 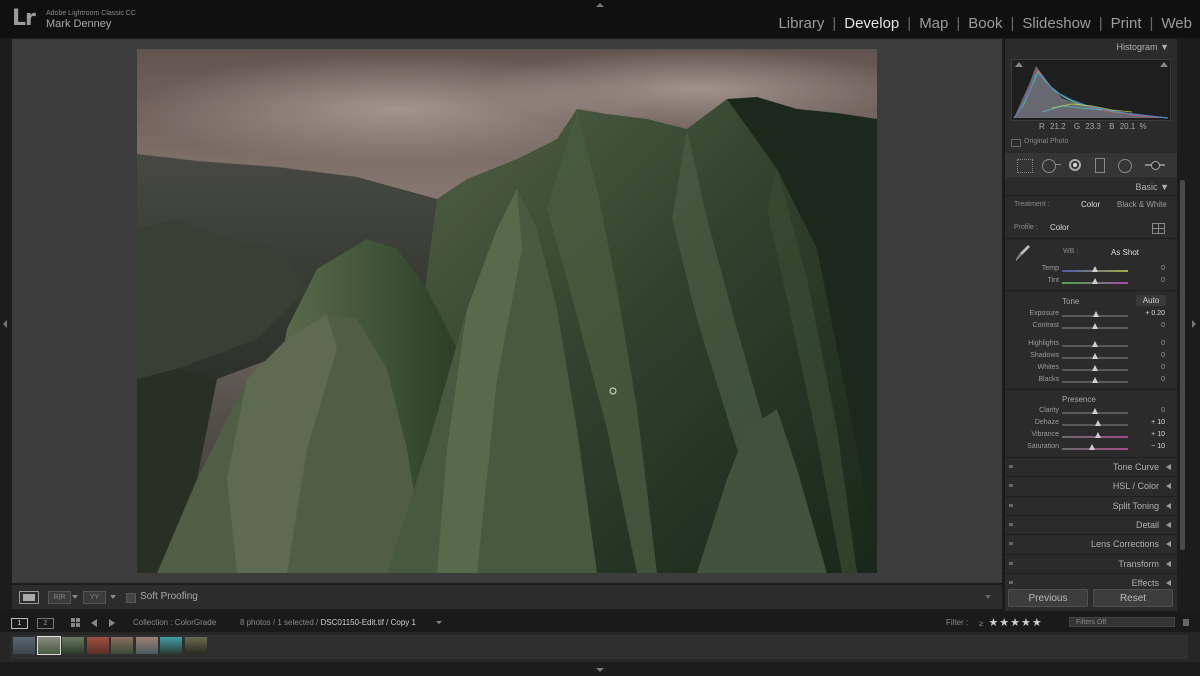 What do you see at coordinates (1186, 622) in the screenshot?
I see `filter-lock-icon` at bounding box center [1186, 622].